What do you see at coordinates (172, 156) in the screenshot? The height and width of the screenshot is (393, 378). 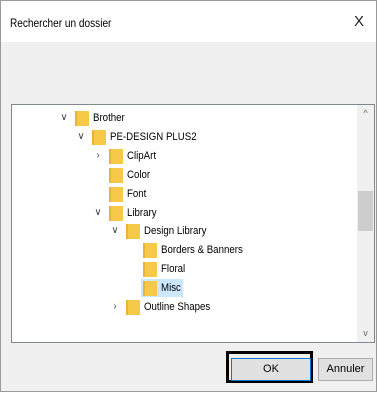 I see `tree-item: › ClipArt` at bounding box center [172, 156].